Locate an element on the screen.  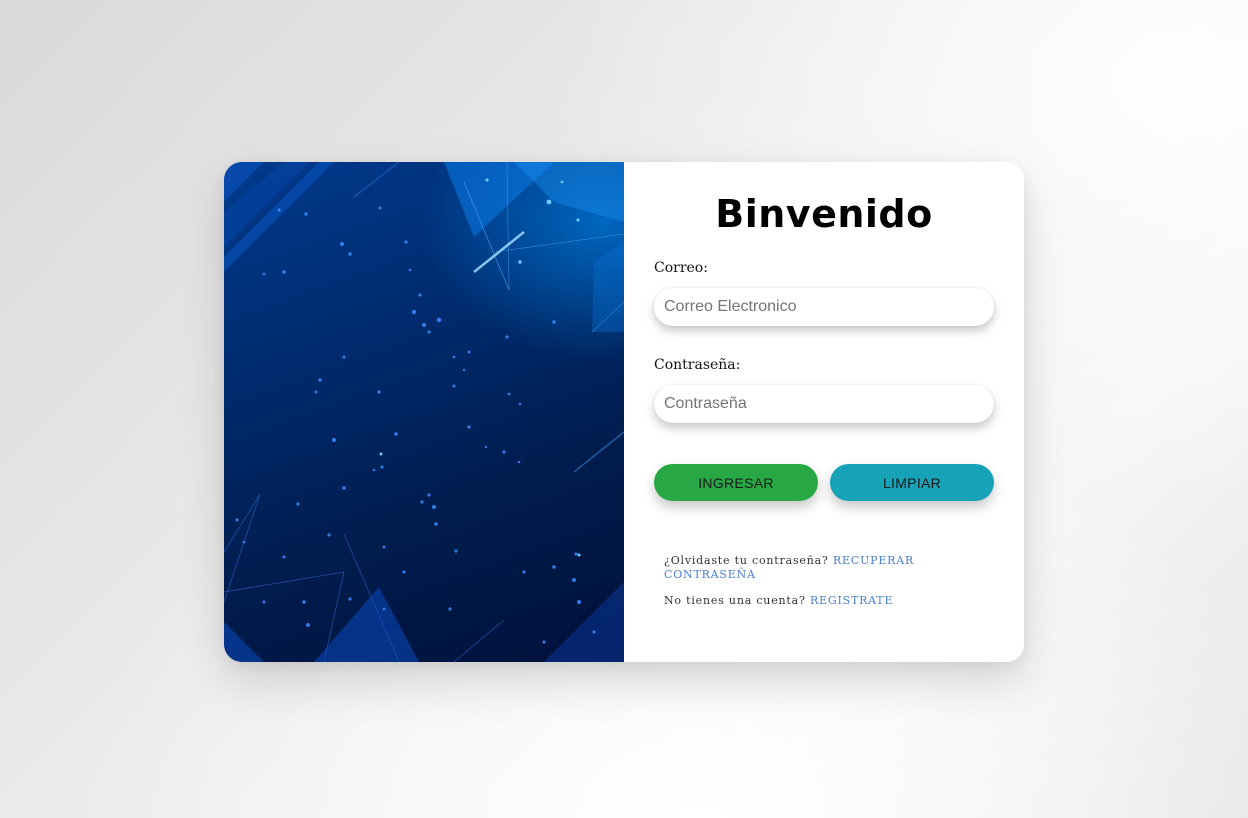
password-label: Contraseña: is located at coordinates (697, 365).